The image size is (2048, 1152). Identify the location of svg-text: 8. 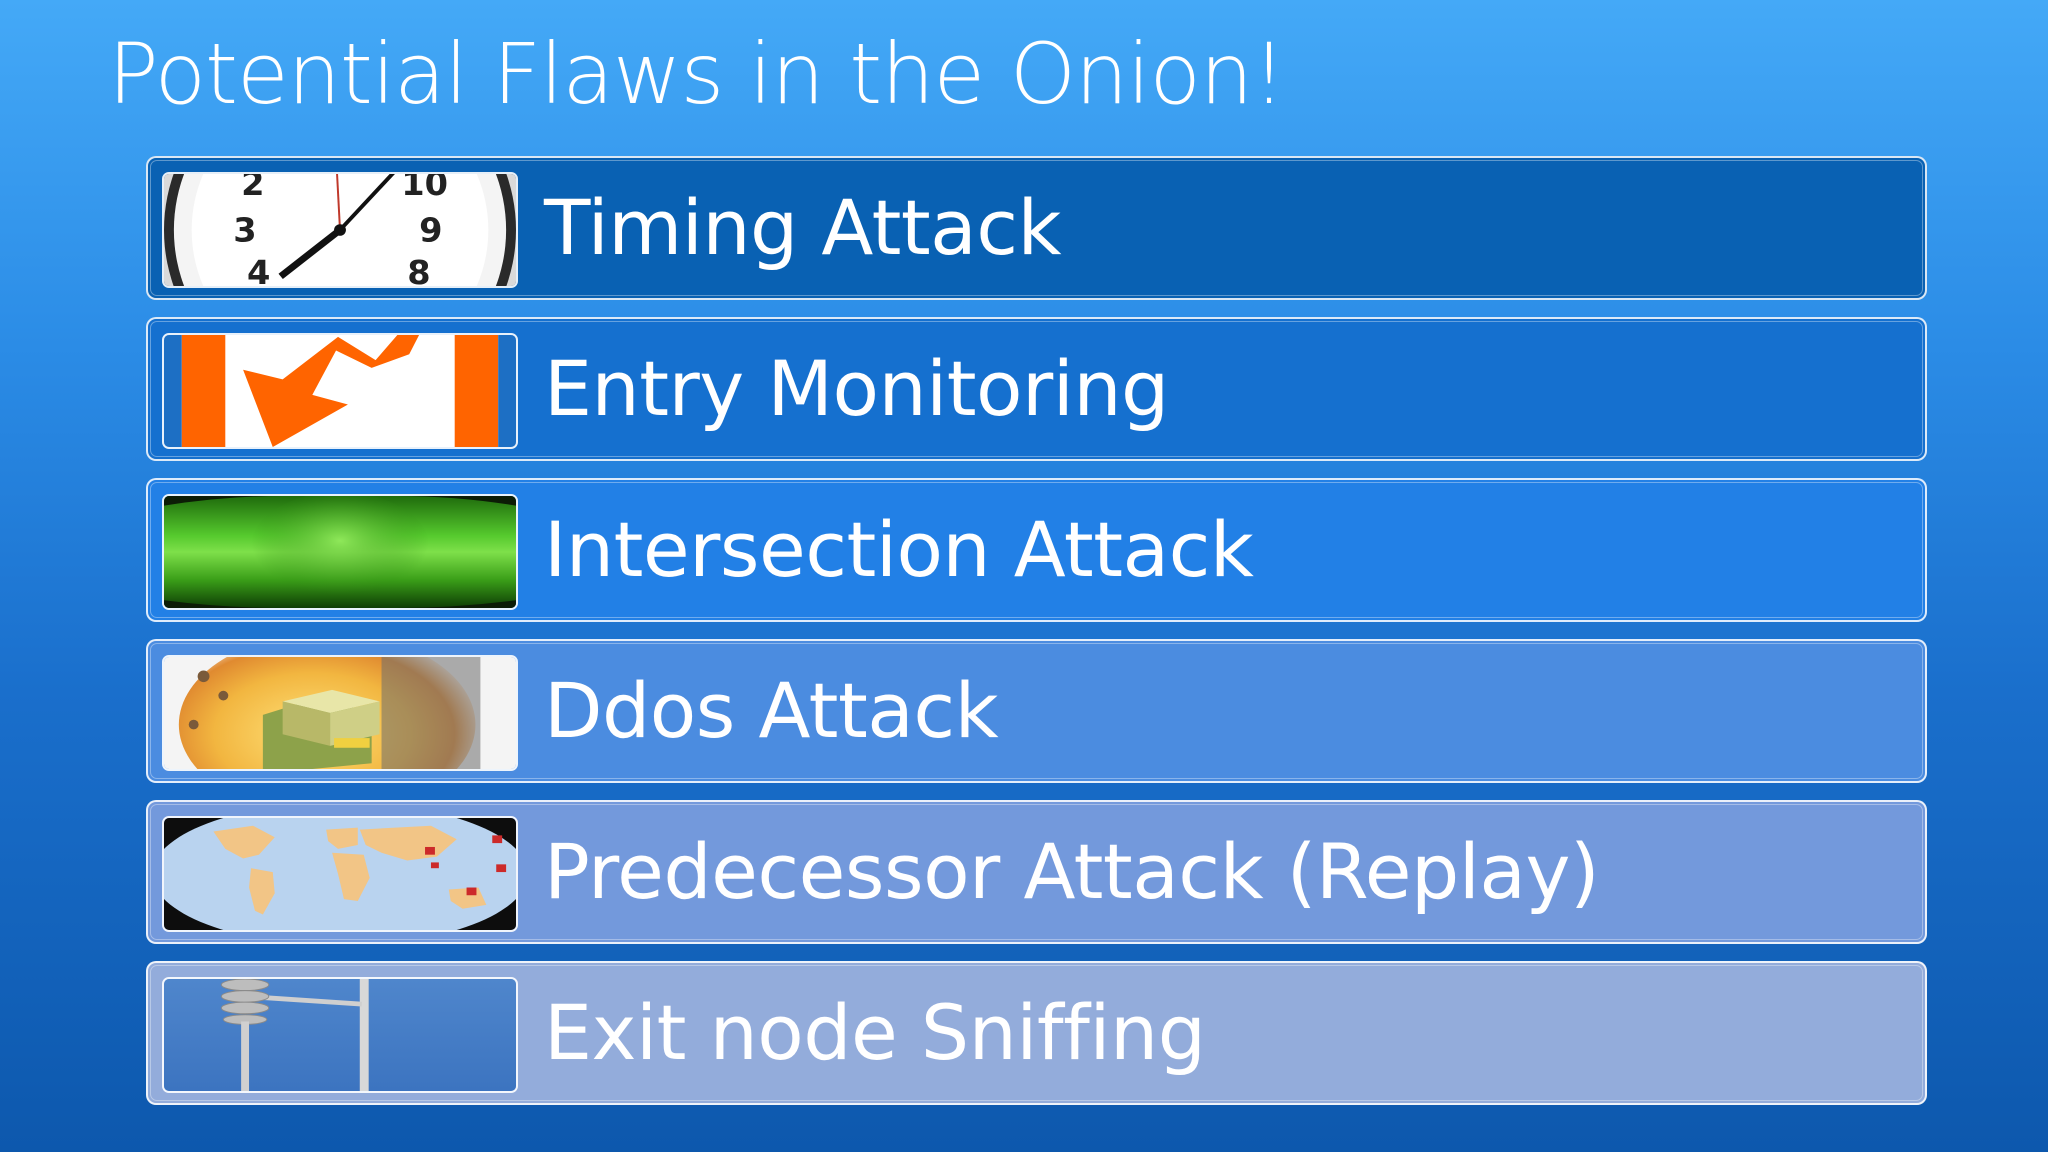
(418, 269).